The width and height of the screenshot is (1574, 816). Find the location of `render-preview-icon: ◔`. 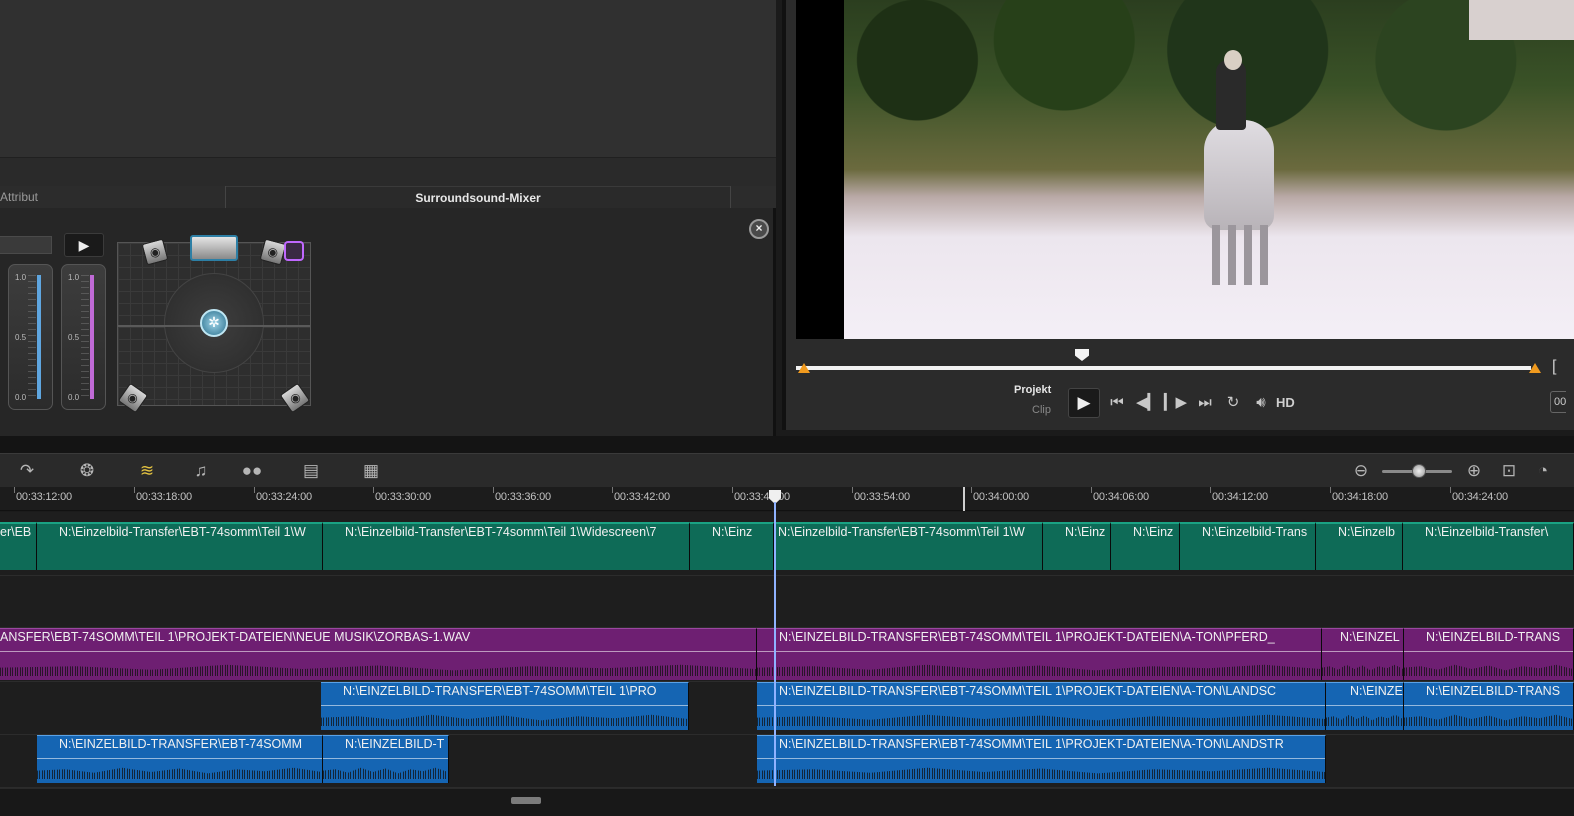

render-preview-icon: ◔ is located at coordinates (1543, 471).